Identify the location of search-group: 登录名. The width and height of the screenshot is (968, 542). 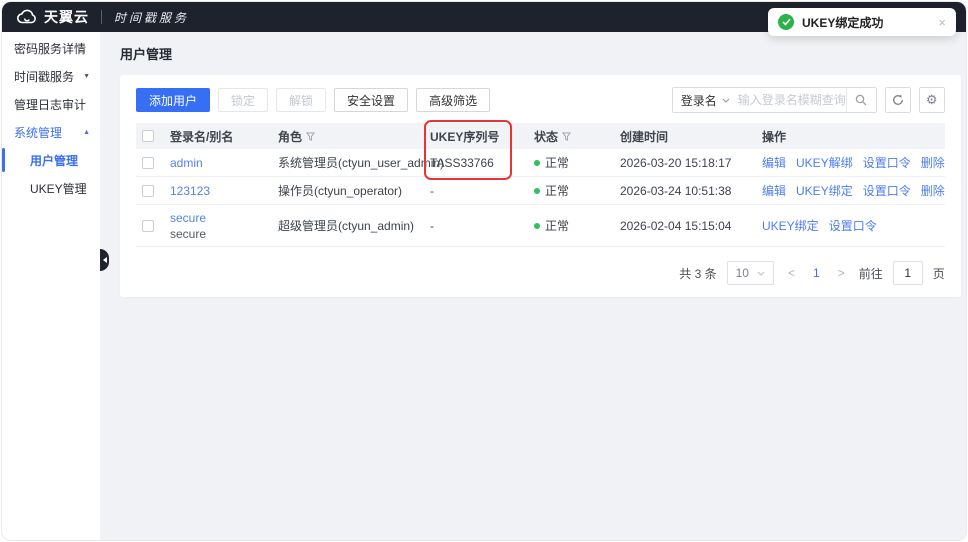
(774, 100).